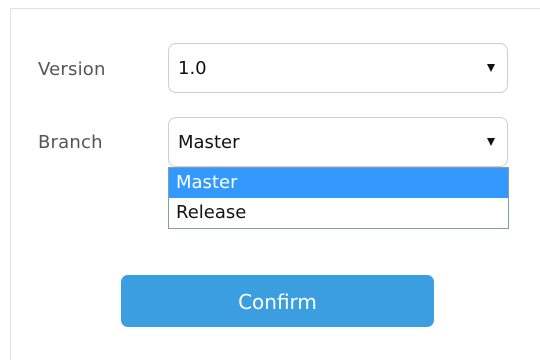 The width and height of the screenshot is (540, 360). What do you see at coordinates (72, 69) in the screenshot?
I see `version-label: Version` at bounding box center [72, 69].